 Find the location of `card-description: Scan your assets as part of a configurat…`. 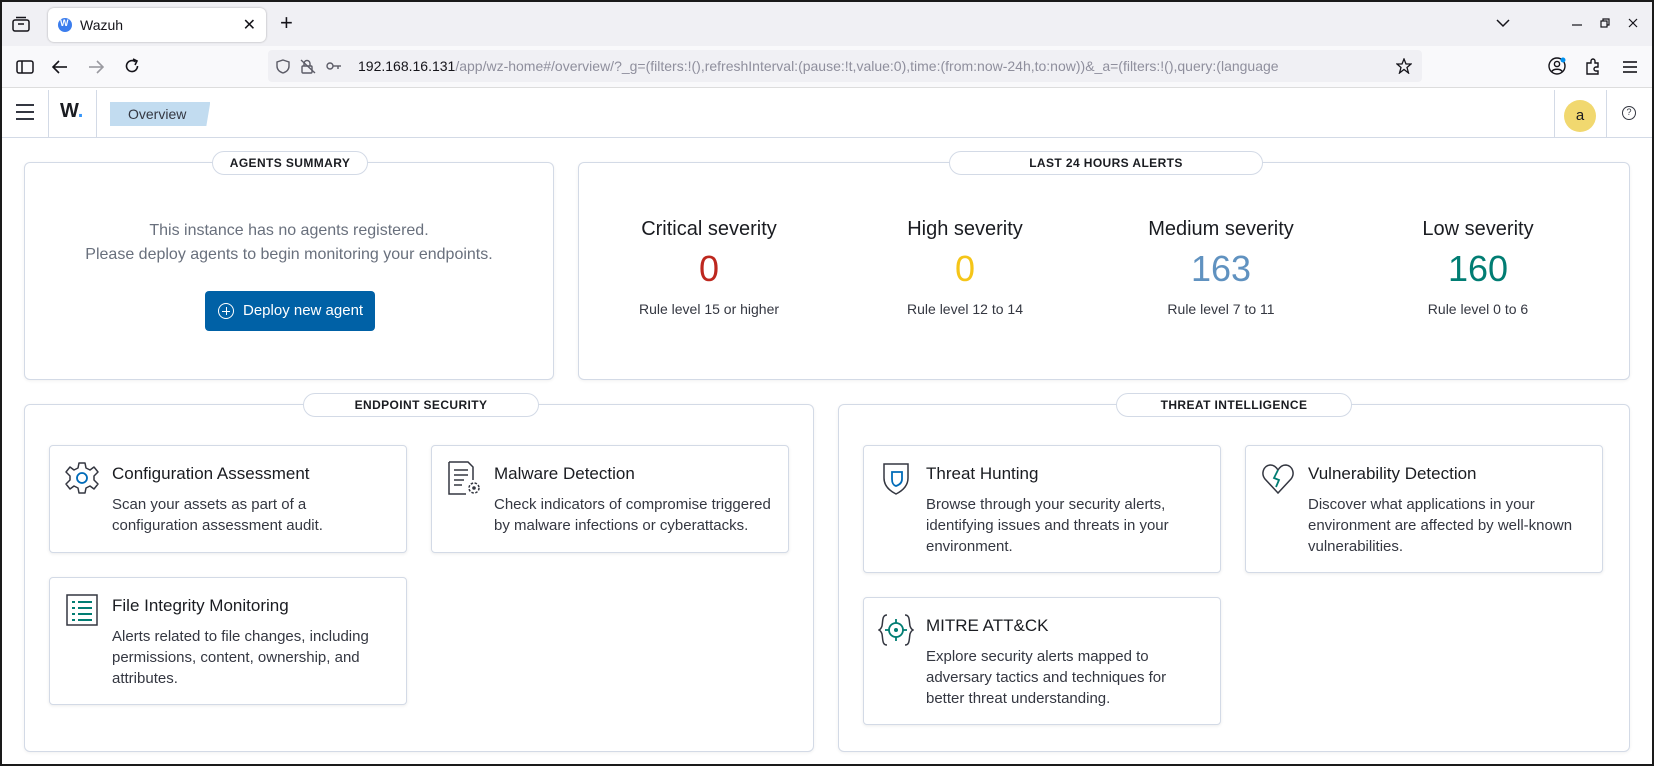

card-description: Scan your assets as part of a configurat… is located at coordinates (217, 515).